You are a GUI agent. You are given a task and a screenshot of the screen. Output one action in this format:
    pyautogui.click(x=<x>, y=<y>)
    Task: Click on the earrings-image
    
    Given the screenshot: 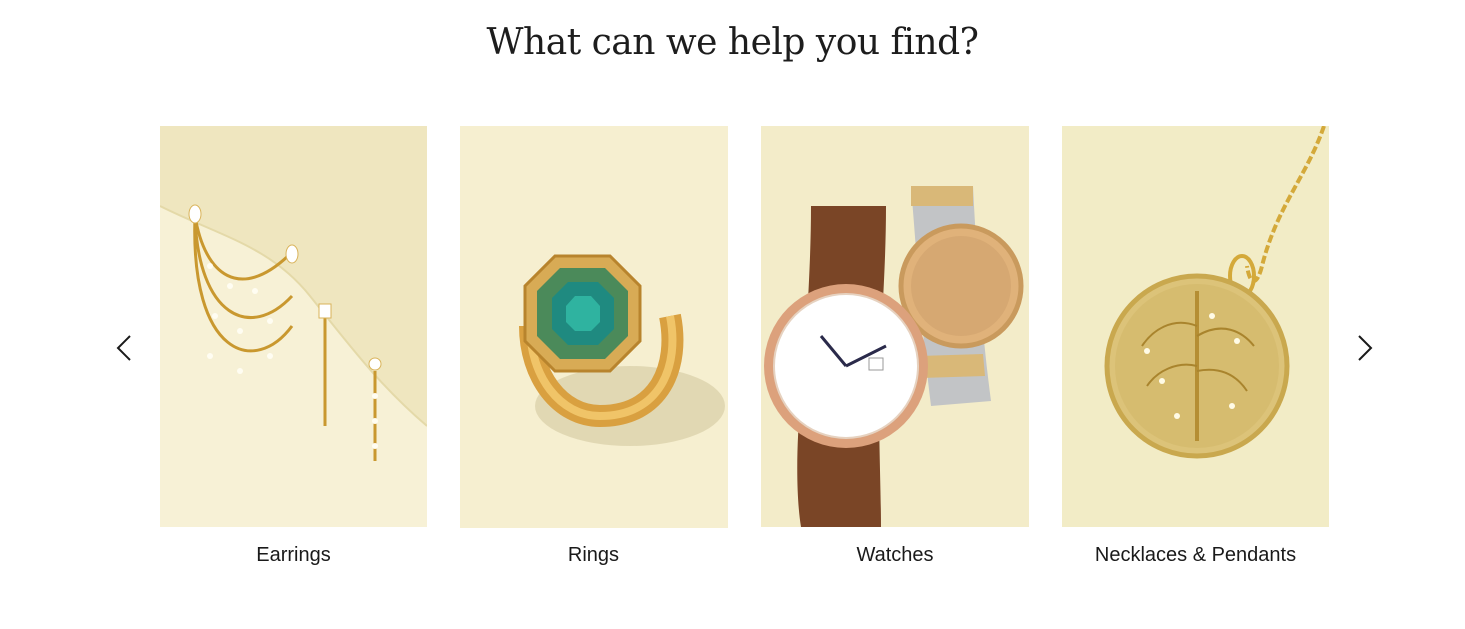 What is the action you would take?
    pyautogui.click(x=293, y=326)
    